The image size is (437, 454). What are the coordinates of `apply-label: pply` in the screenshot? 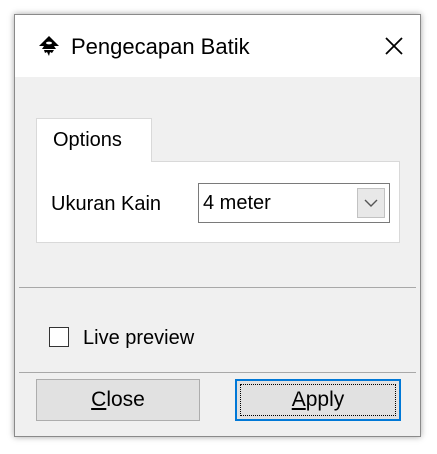 It's located at (325, 399).